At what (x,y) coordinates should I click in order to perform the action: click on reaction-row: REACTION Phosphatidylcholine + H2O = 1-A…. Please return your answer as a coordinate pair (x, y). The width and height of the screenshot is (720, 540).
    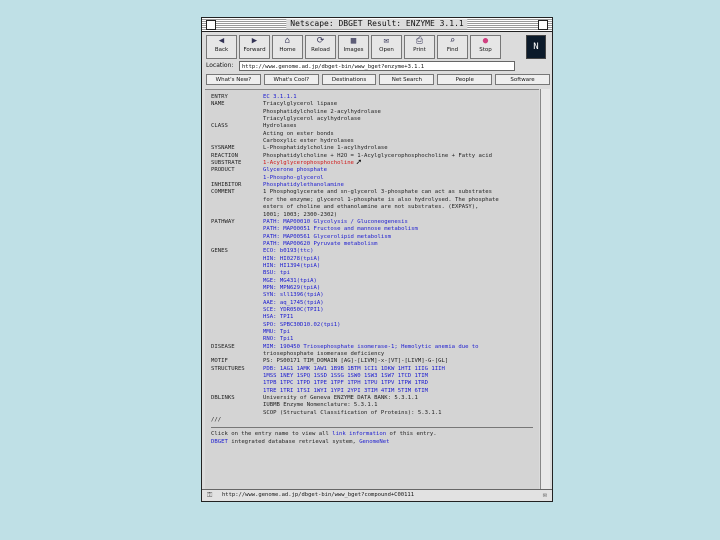
    Looking at the image, I should click on (352, 155).